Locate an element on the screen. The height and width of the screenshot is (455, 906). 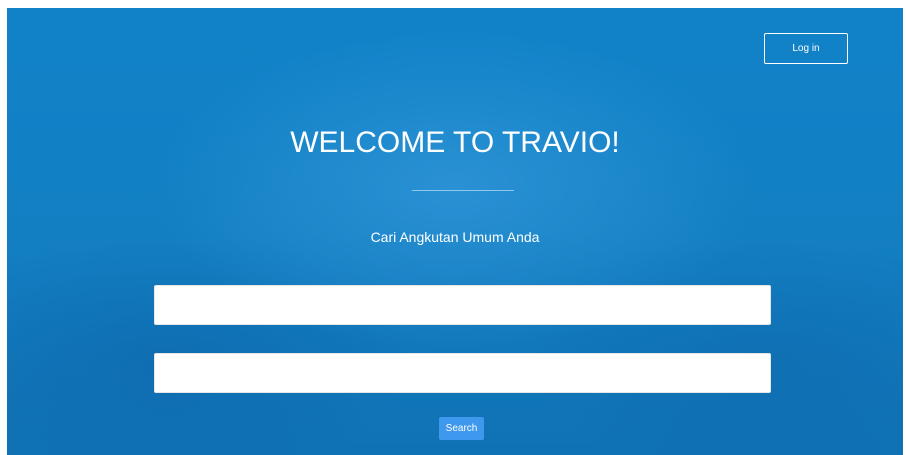
title-divider is located at coordinates (463, 190).